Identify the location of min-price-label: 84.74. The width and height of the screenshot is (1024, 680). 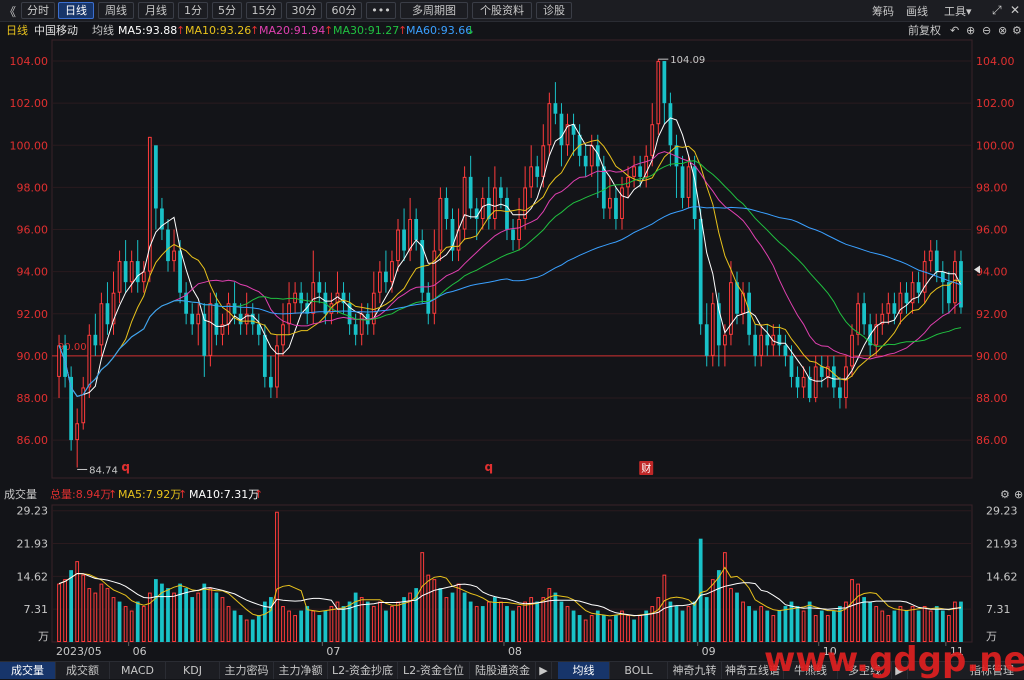
(103, 470).